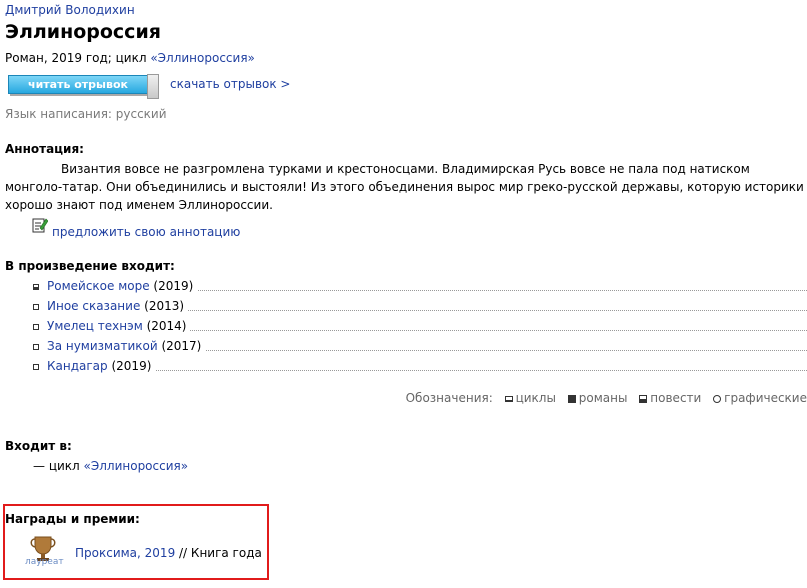  What do you see at coordinates (420, 347) in the screenshot?
I see `list-item: За нумизматикой (2017)` at bounding box center [420, 347].